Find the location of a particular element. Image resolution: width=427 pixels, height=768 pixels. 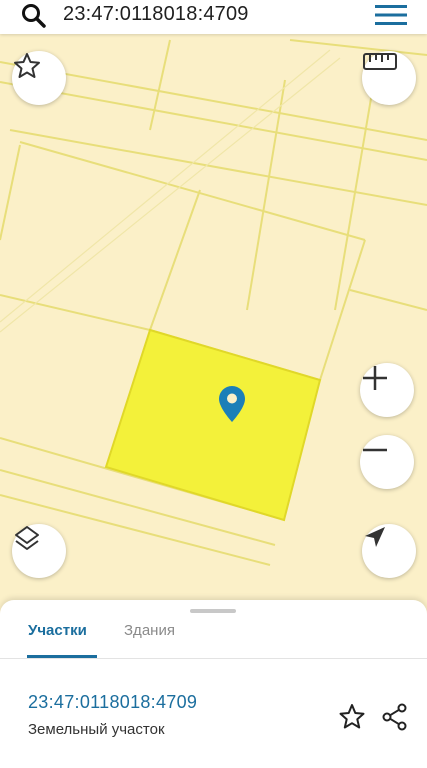

layers-icon is located at coordinates (27, 538).